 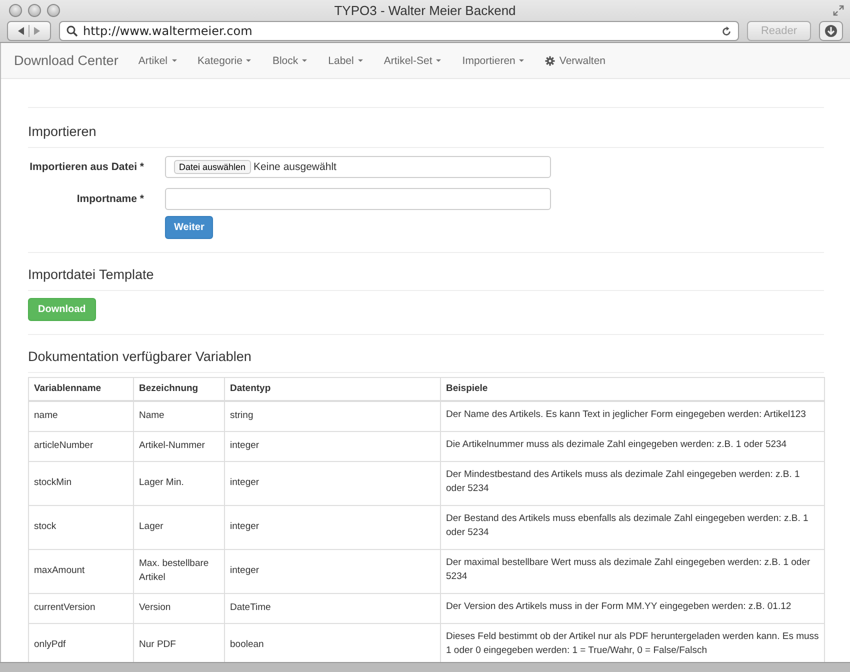 I want to click on search-icon, so click(x=72, y=31).